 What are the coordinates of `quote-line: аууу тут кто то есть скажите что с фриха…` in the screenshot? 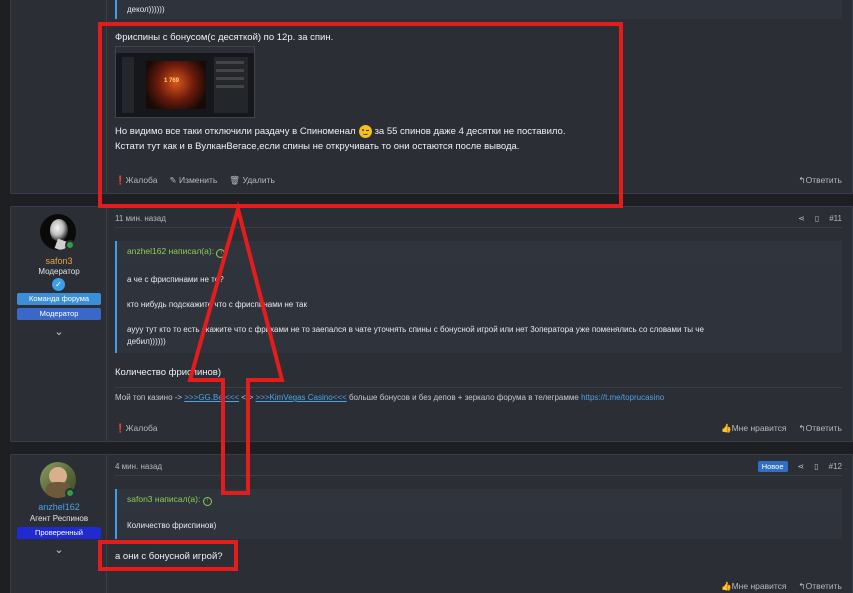 It's located at (415, 329).